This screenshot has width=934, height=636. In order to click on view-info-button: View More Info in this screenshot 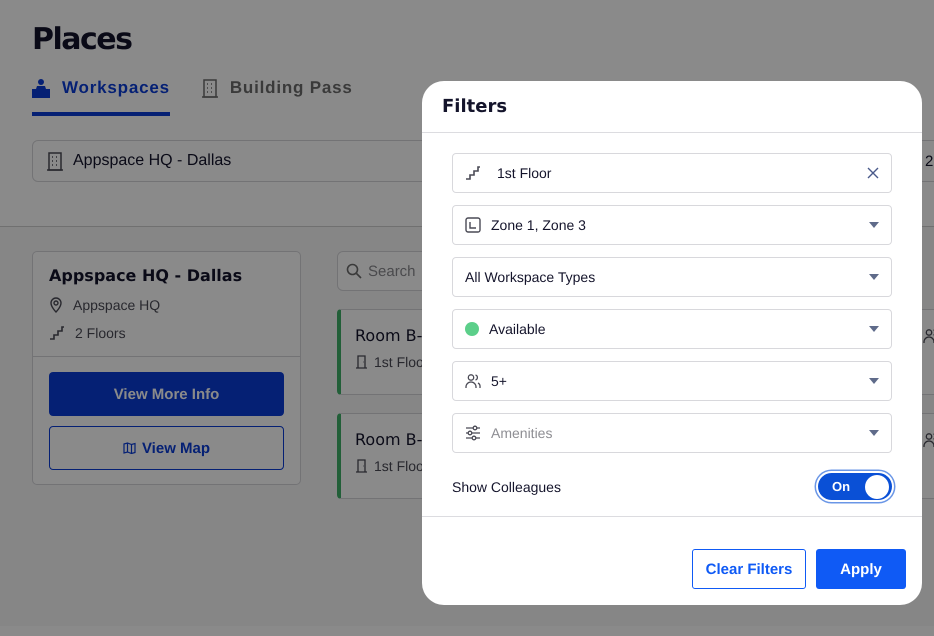, I will do `click(166, 394)`.